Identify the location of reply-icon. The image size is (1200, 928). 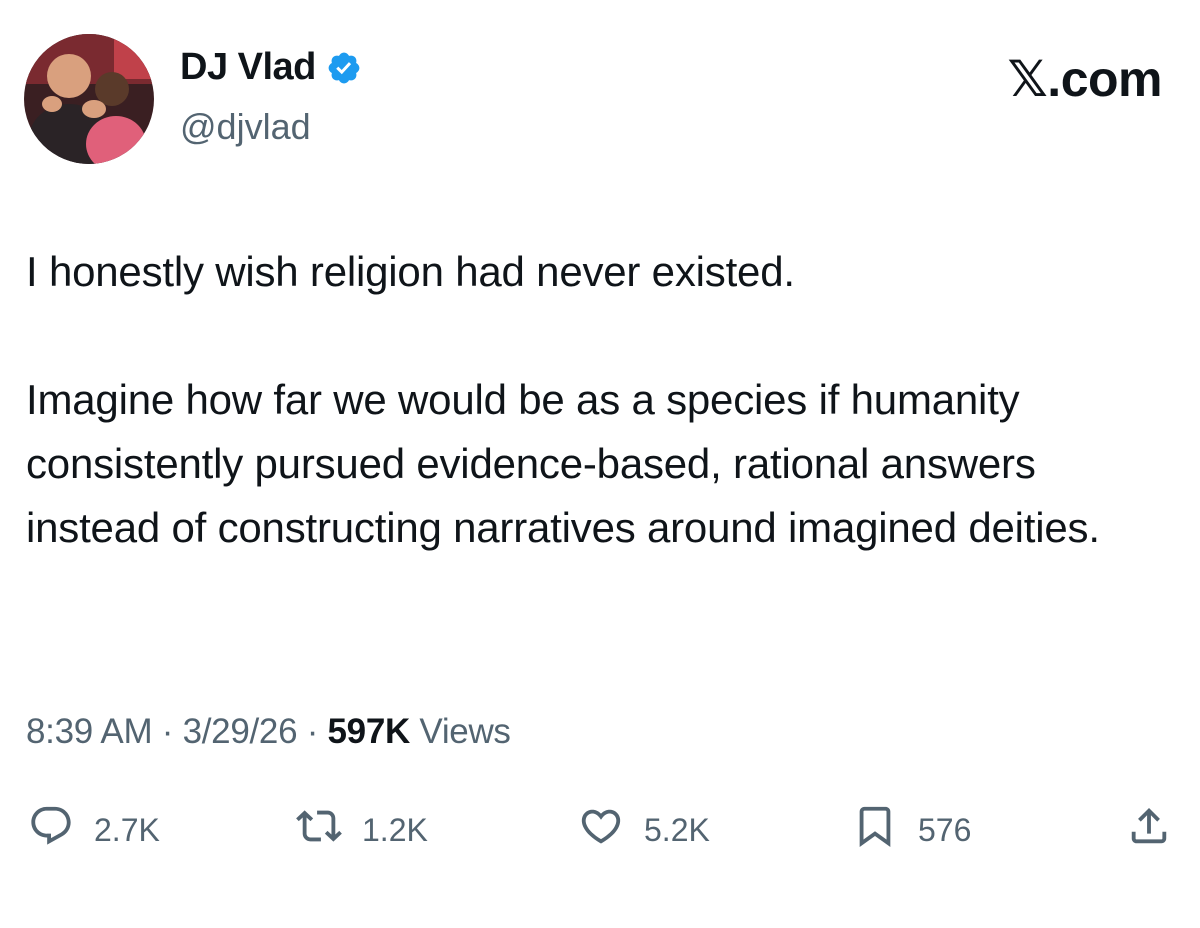
(51, 830).